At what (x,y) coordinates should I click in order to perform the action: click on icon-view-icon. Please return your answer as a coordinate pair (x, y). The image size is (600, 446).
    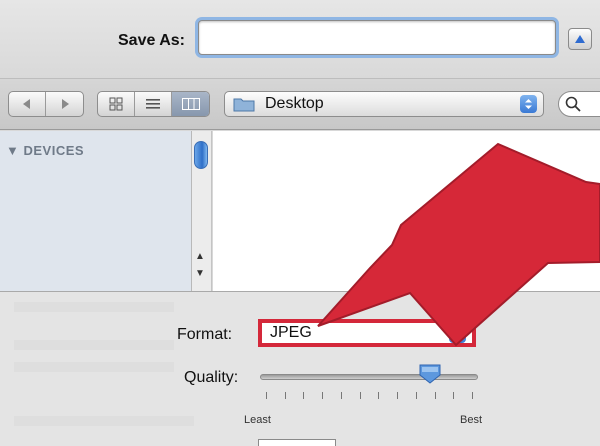
    Looking at the image, I should click on (116, 104).